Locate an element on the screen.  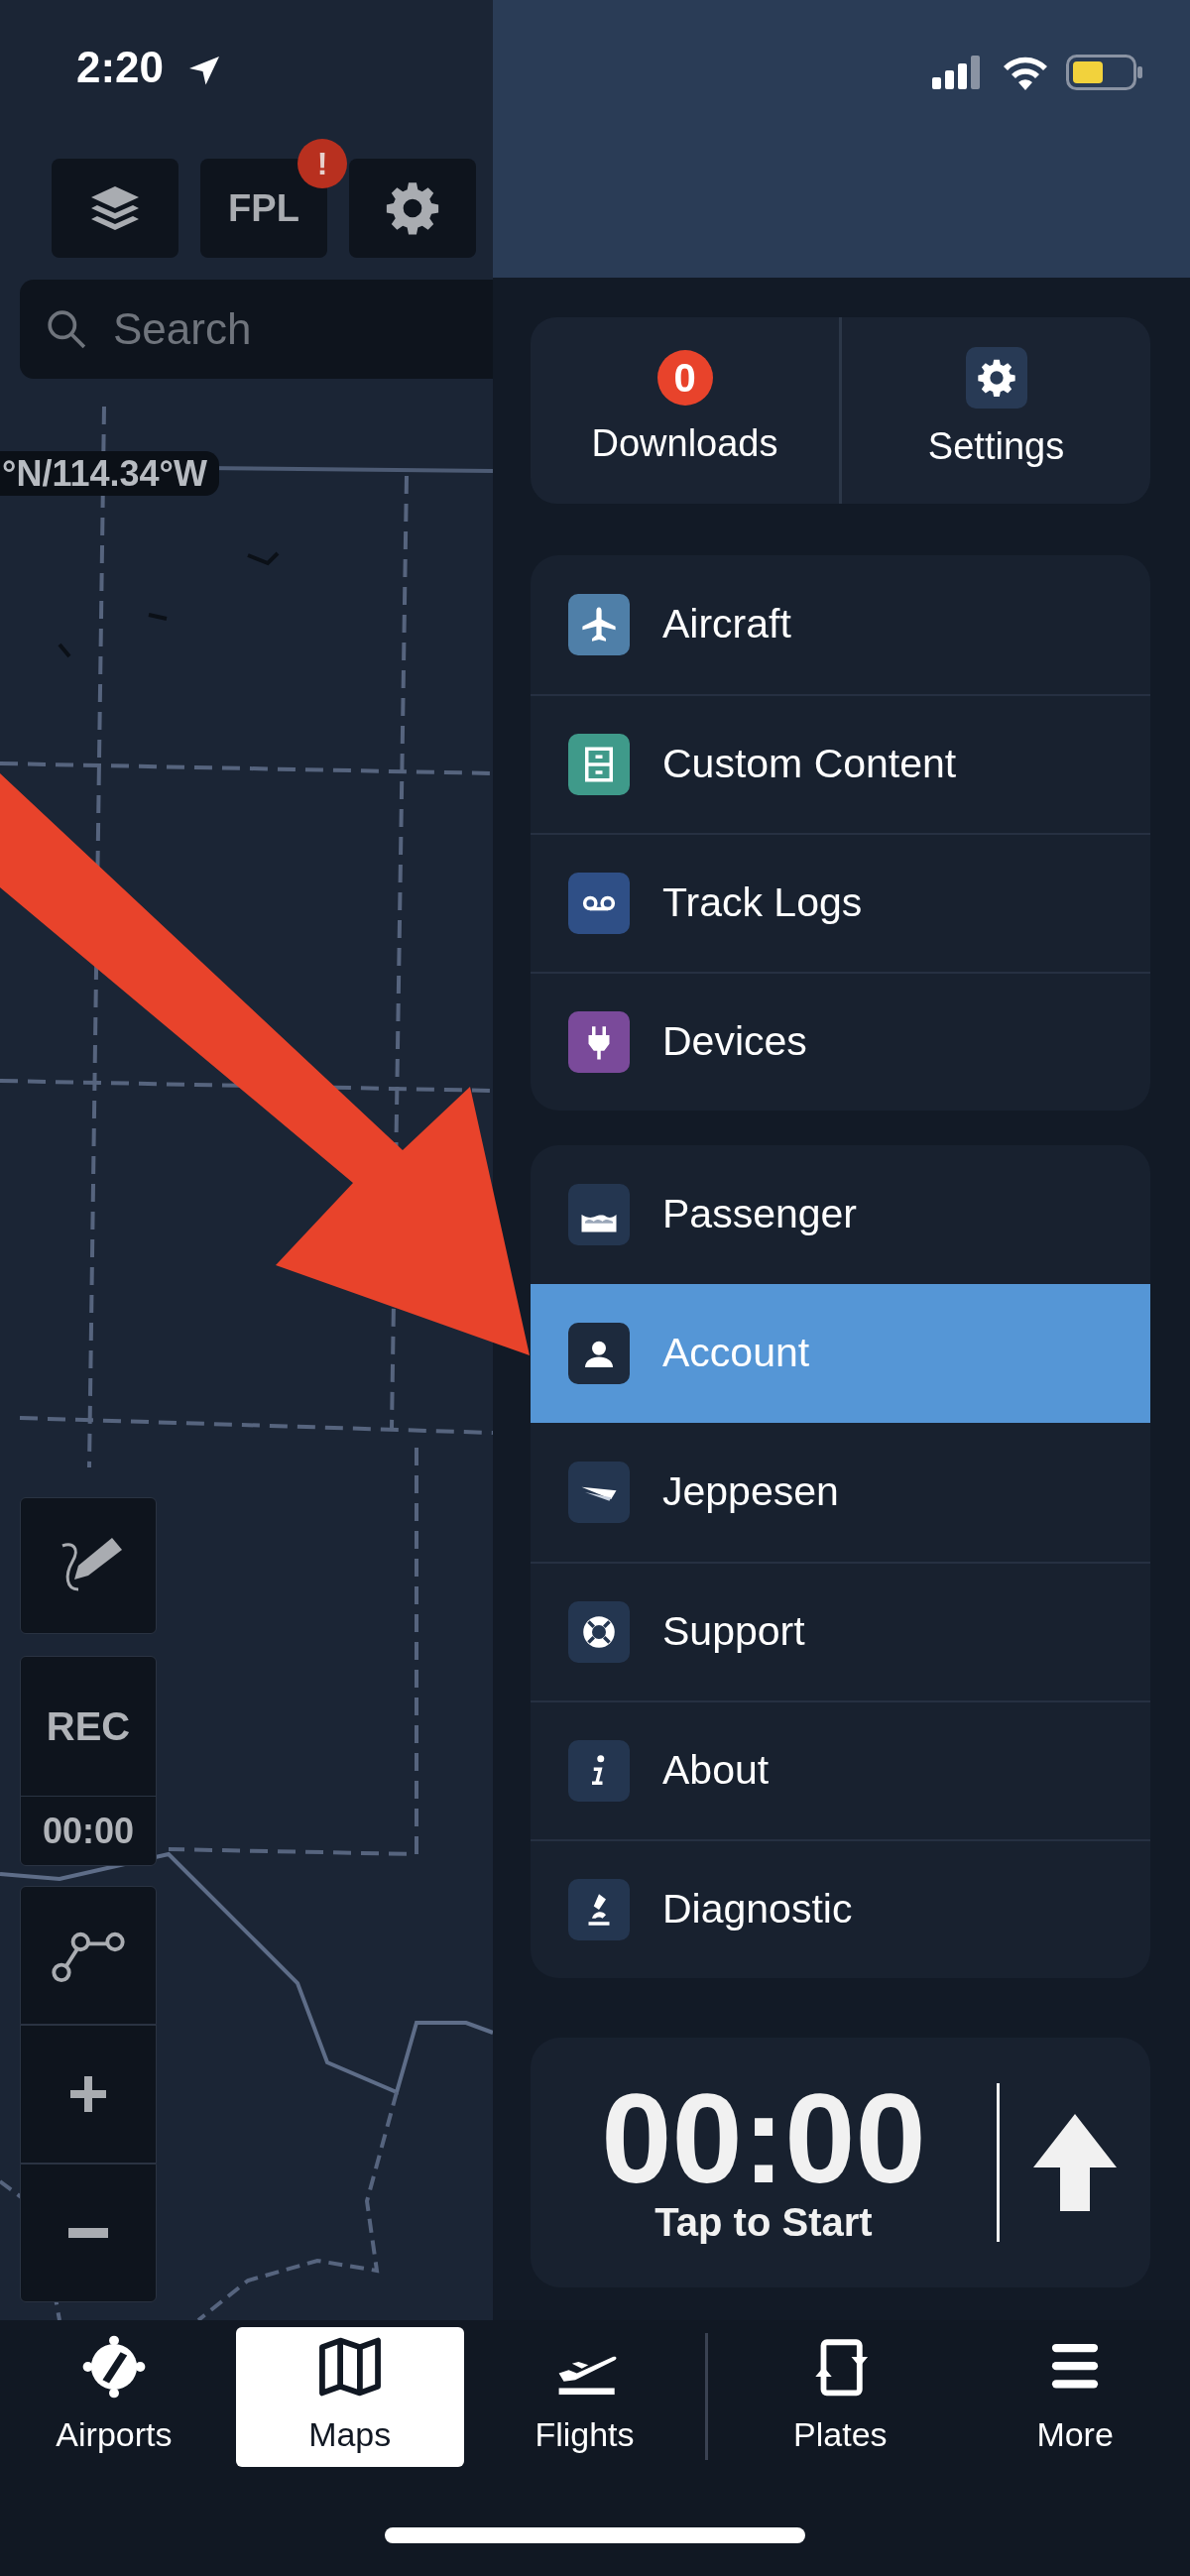
tab: Airports is located at coordinates (114, 2397).